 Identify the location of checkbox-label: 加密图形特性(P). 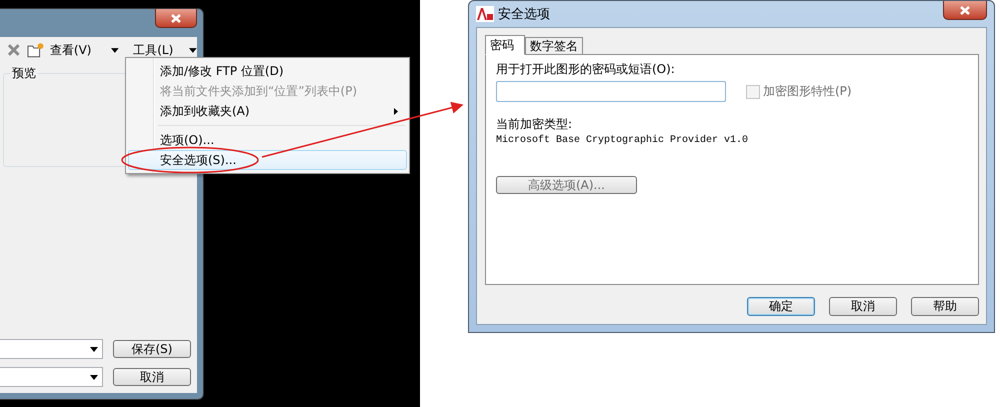
(807, 91).